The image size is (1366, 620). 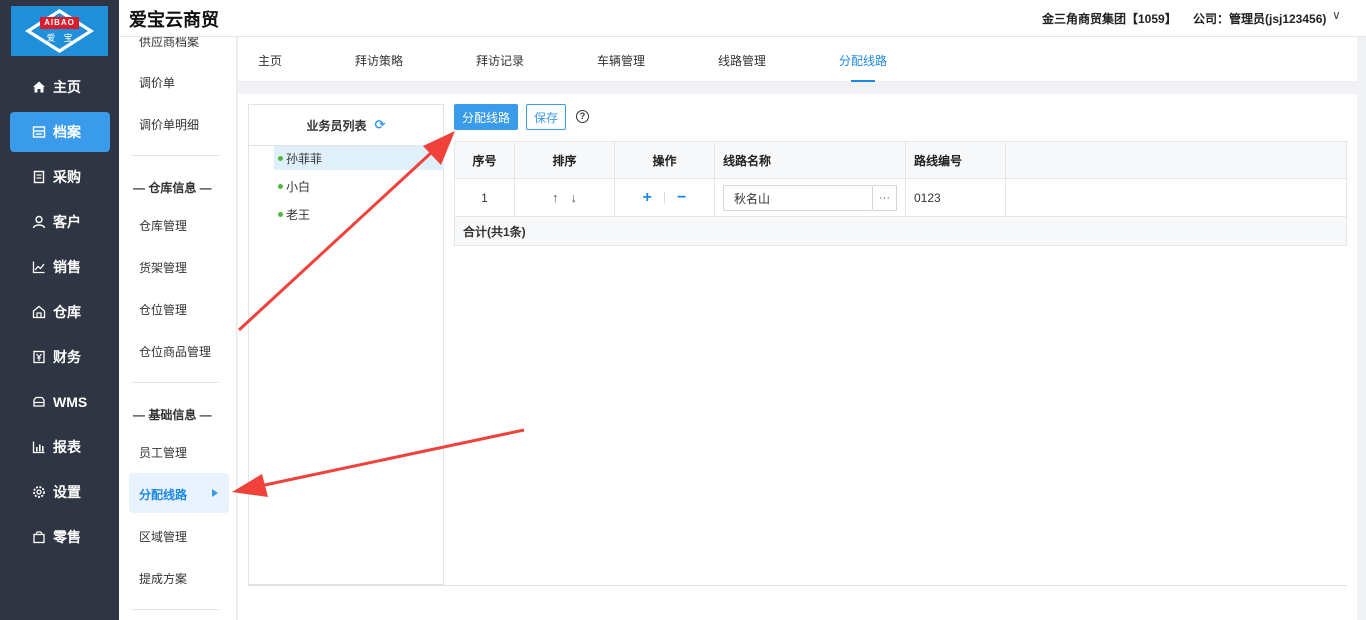 I want to click on user-icon, so click(x=39, y=222).